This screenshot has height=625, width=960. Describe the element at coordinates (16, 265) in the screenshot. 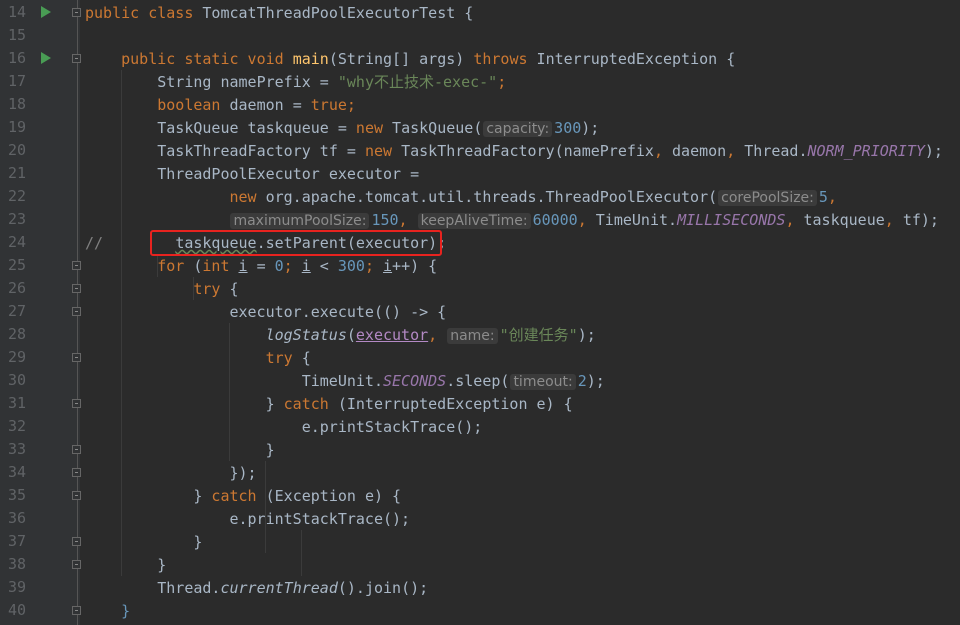

I see `line-number: 25` at that location.